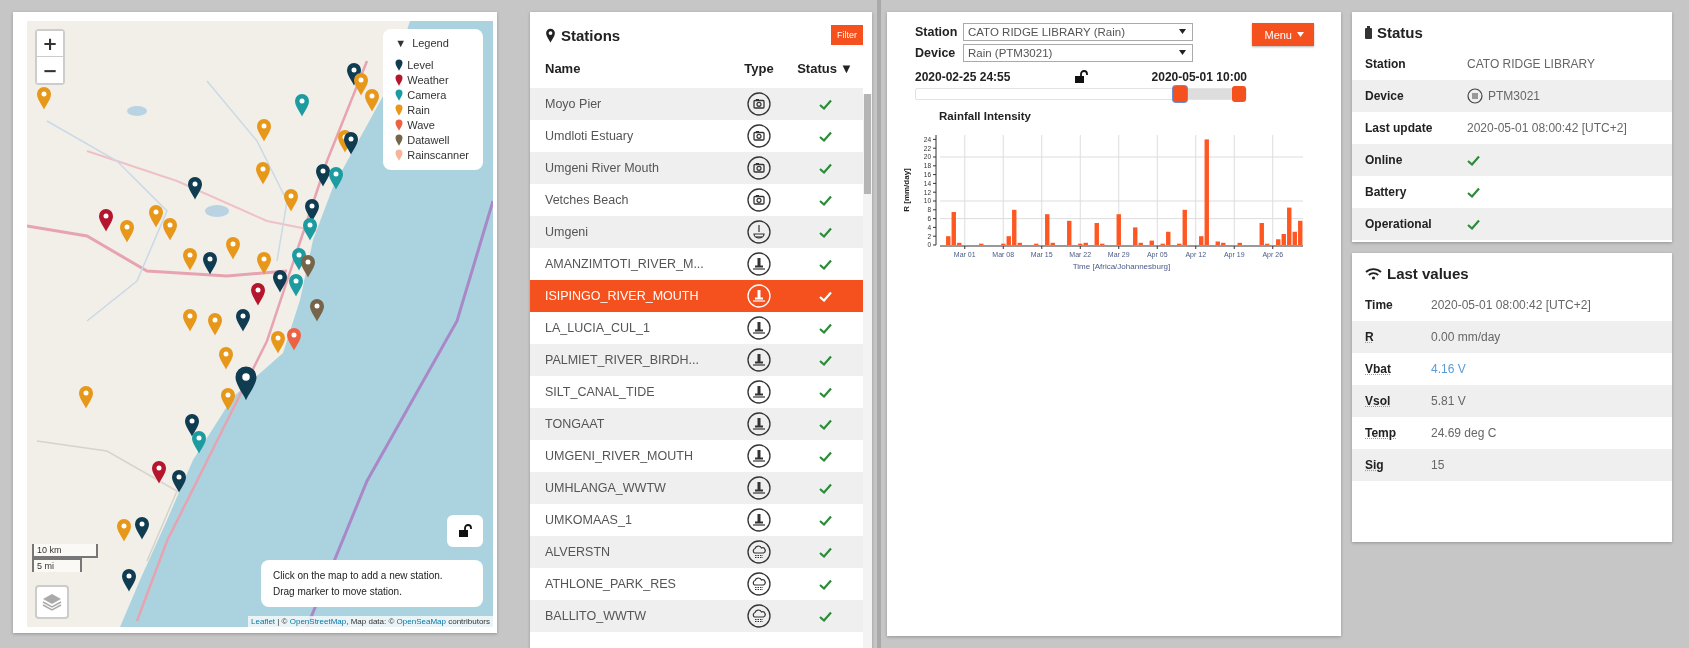  Describe the element at coordinates (696, 616) in the screenshot. I see `station-row: BALLITO_WWTW` at that location.